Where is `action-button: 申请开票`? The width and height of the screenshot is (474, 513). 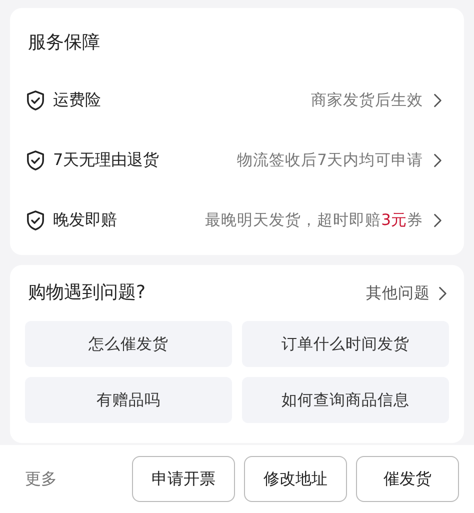 action-button: 申请开票 is located at coordinates (183, 479).